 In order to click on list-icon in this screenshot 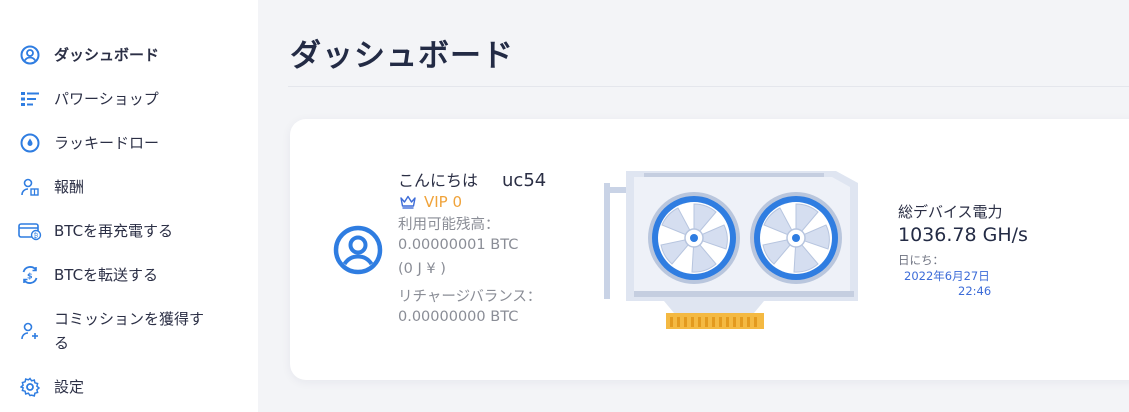, I will do `click(30, 99)`.